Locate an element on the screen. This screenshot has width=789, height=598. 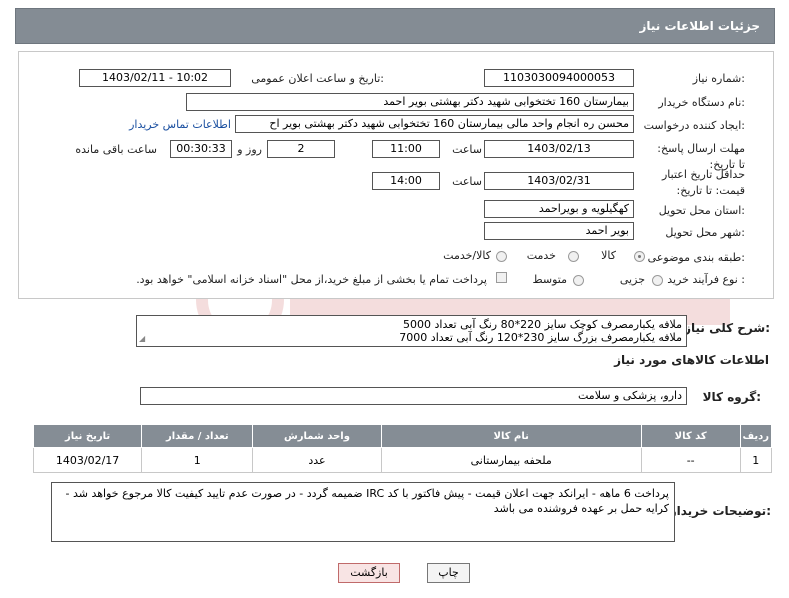
cell-quantity: 1 is located at coordinates (197, 460).